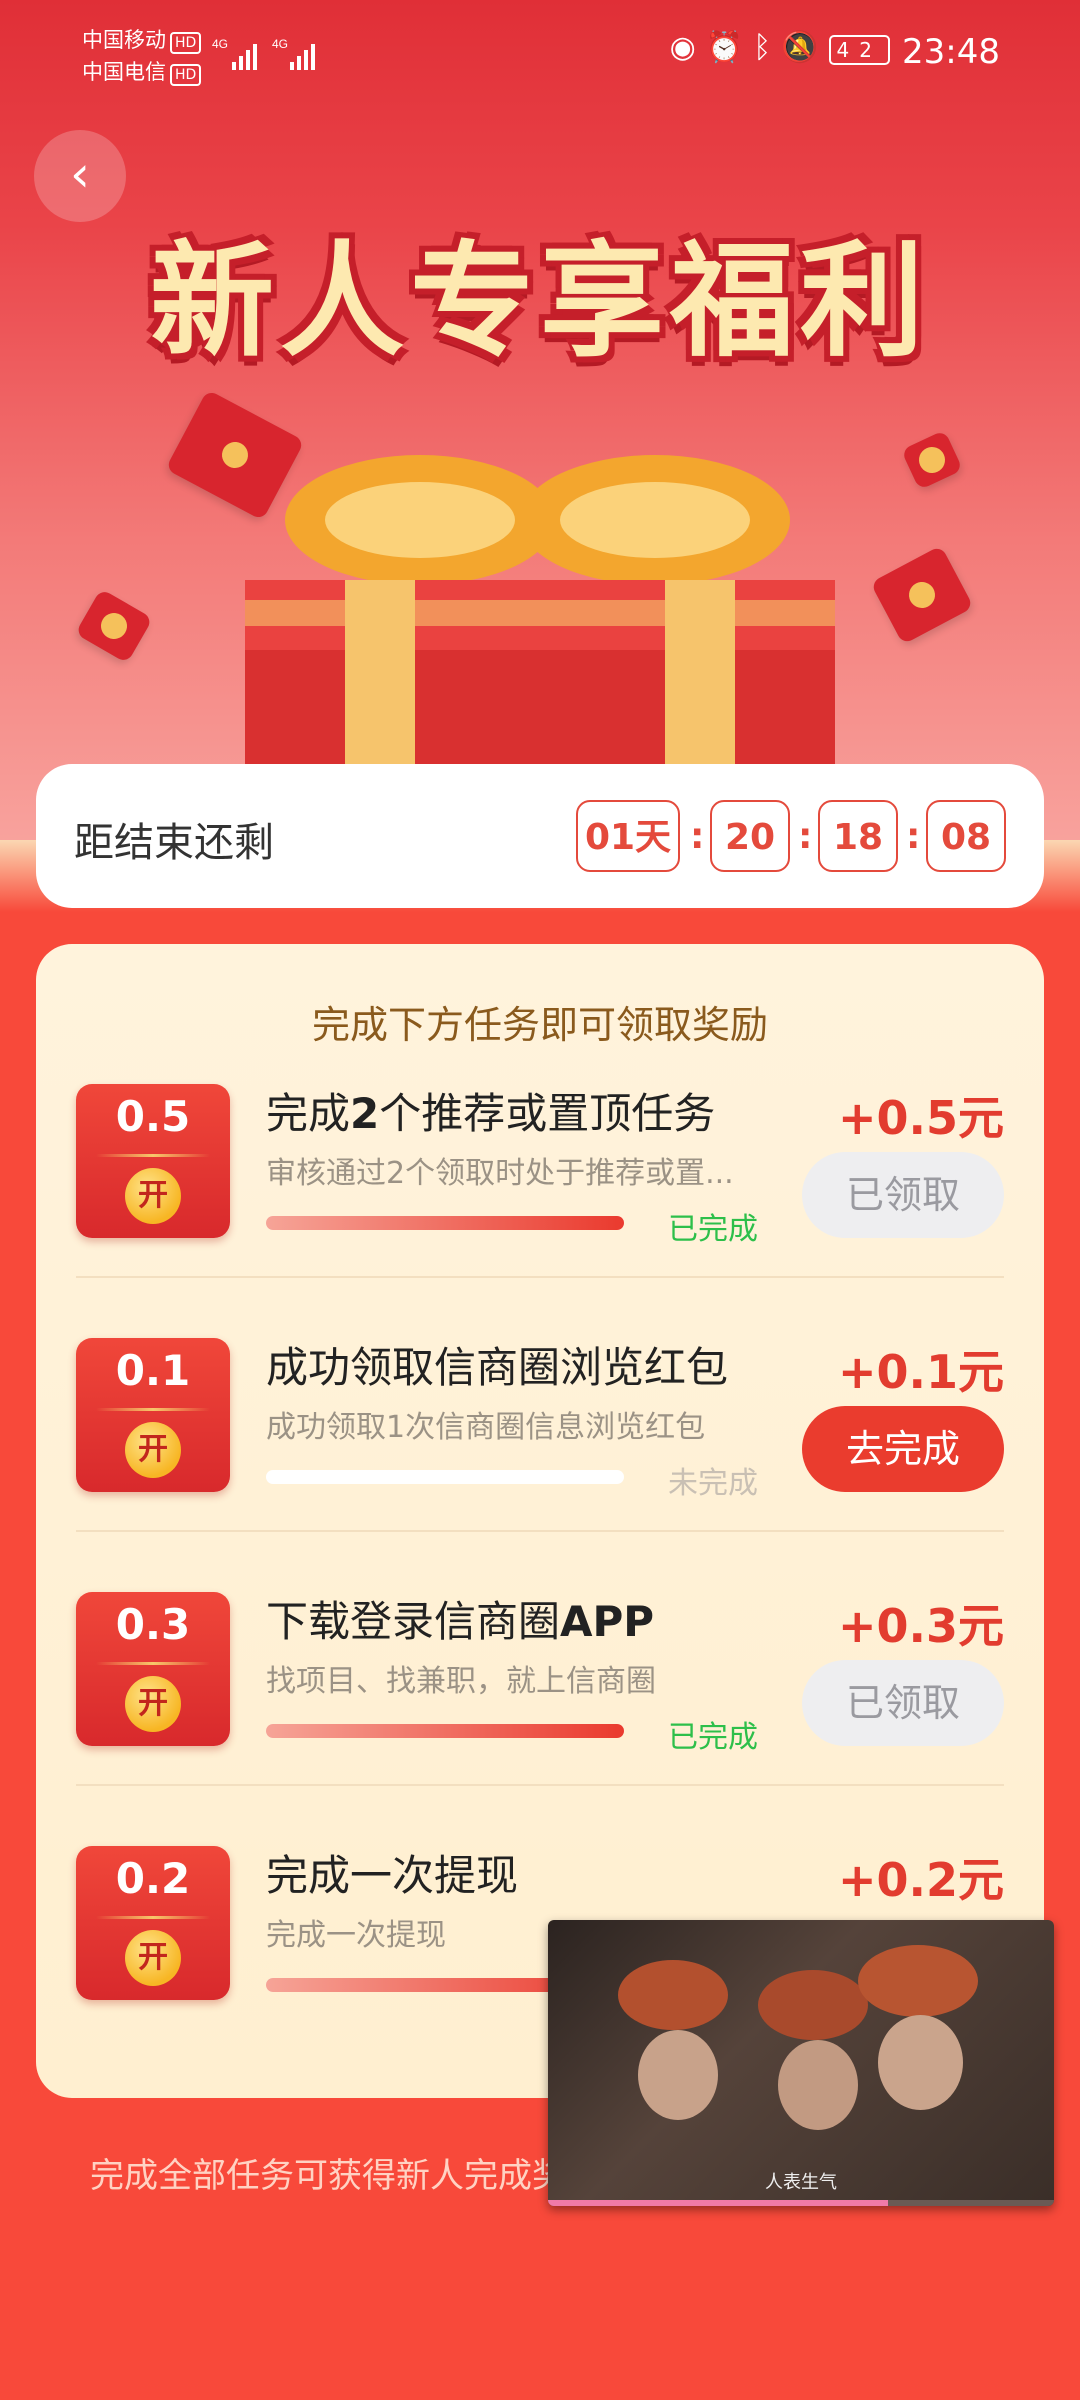 The height and width of the screenshot is (2400, 1080). Describe the element at coordinates (859, 50) in the screenshot. I see `battery-icon: 42` at that location.